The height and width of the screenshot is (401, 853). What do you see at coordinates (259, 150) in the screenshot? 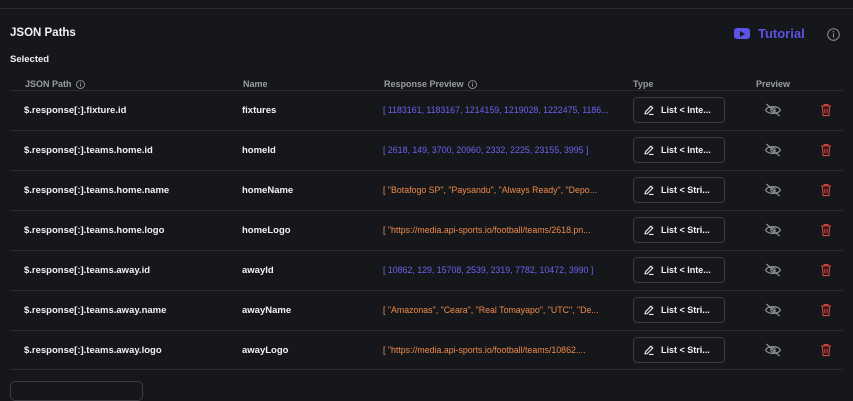
I see `name-cell: homeId` at bounding box center [259, 150].